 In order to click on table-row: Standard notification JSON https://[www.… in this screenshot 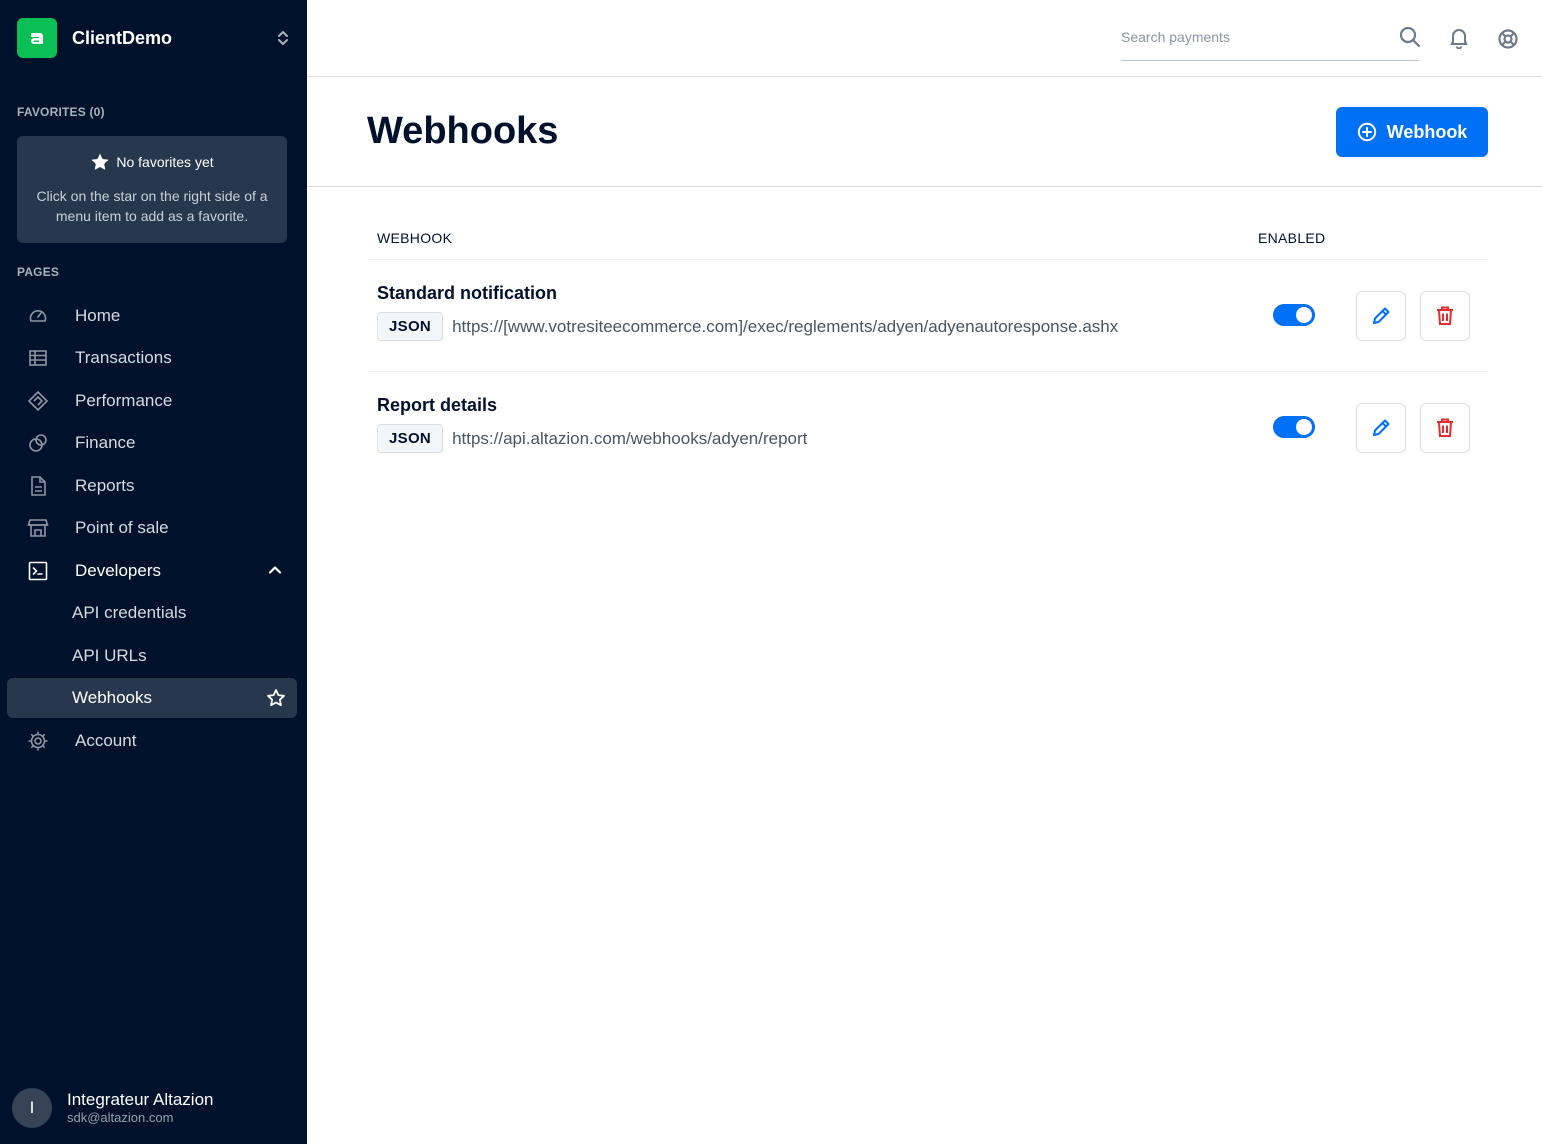, I will do `click(927, 316)`.